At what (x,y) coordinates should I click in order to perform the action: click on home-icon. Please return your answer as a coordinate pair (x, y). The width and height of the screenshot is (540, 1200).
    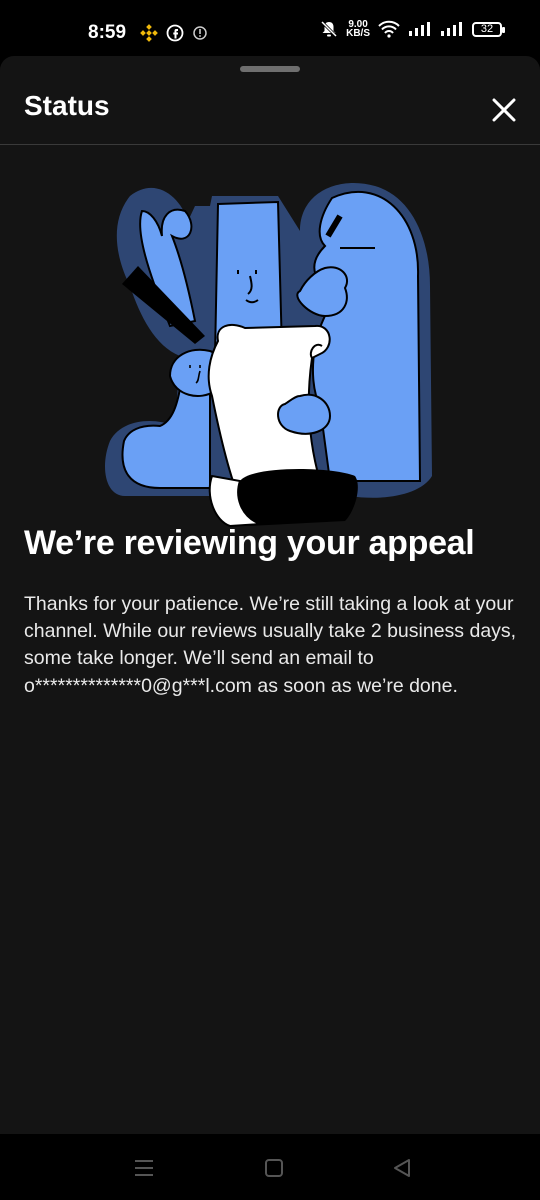
    Looking at the image, I should click on (274, 1168).